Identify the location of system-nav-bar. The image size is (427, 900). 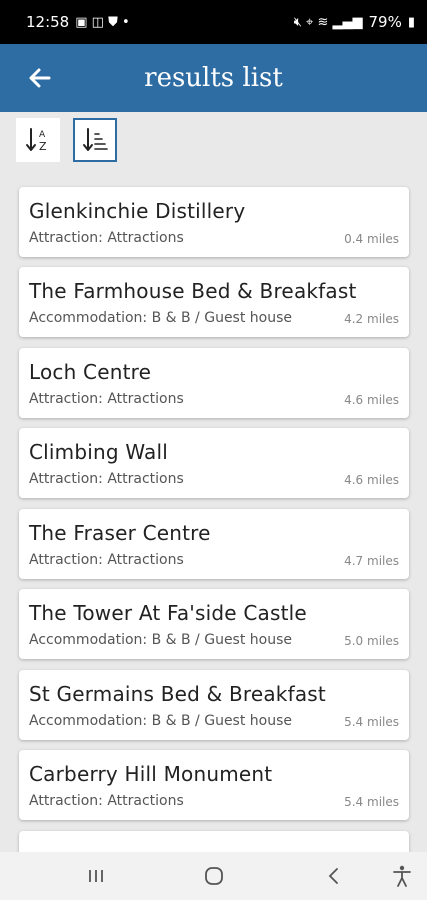
(213, 876).